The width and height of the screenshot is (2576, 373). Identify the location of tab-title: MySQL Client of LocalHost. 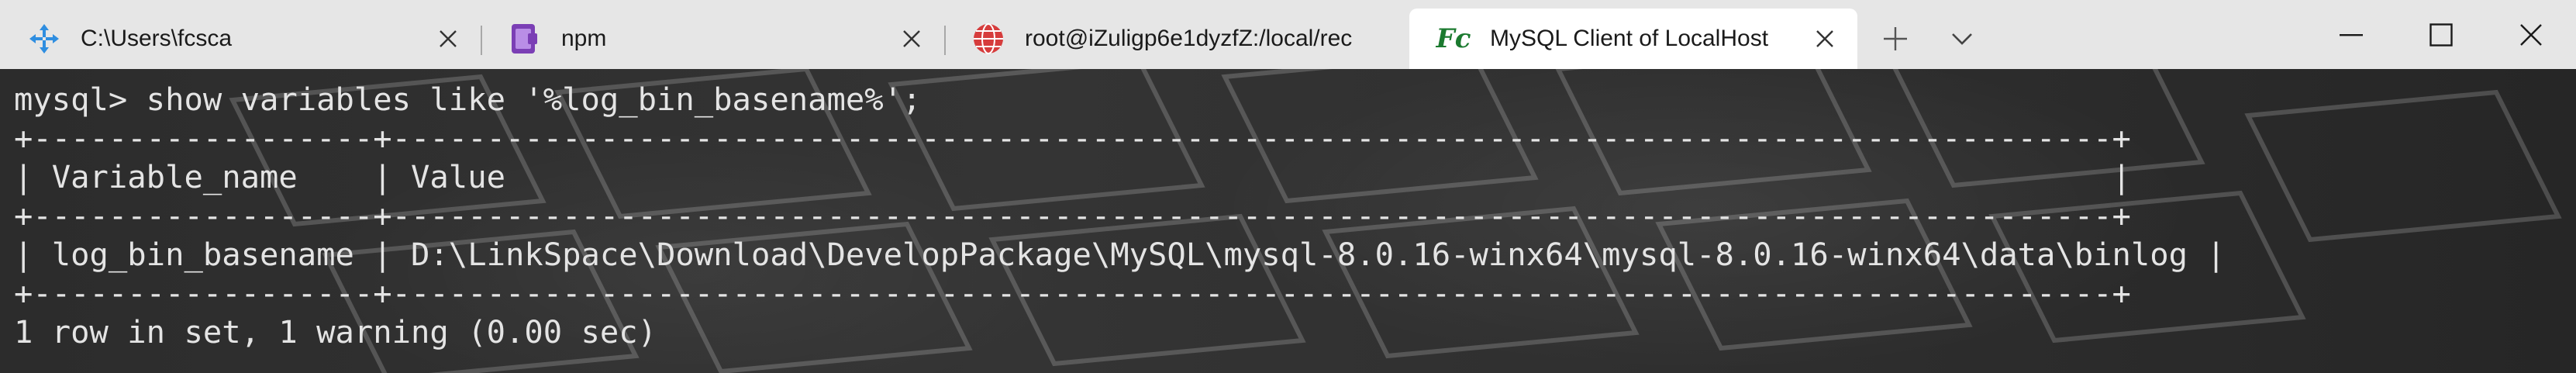
(1629, 38).